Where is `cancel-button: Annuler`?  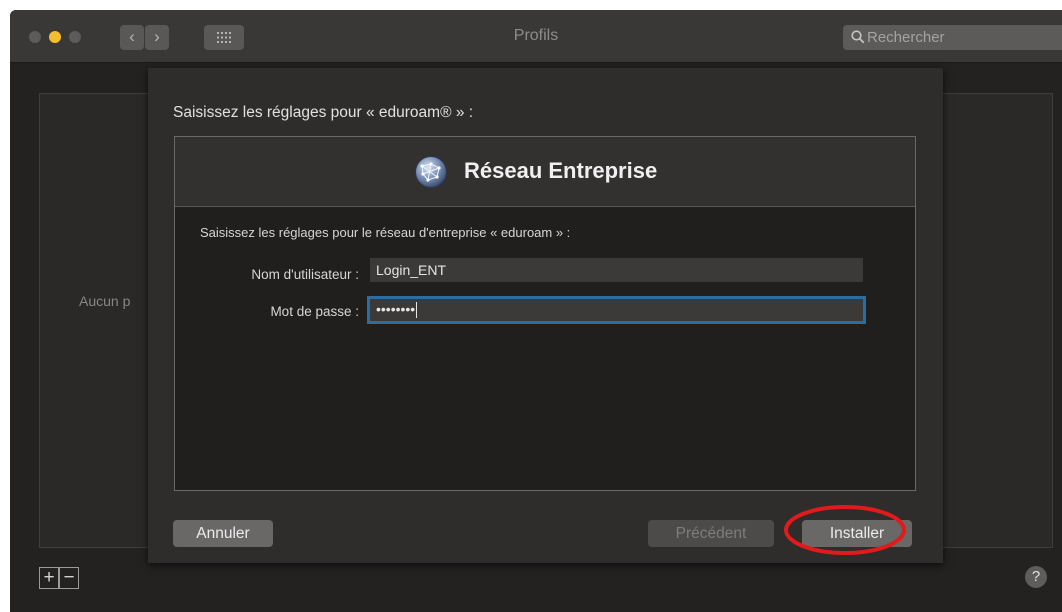
cancel-button: Annuler is located at coordinates (223, 533).